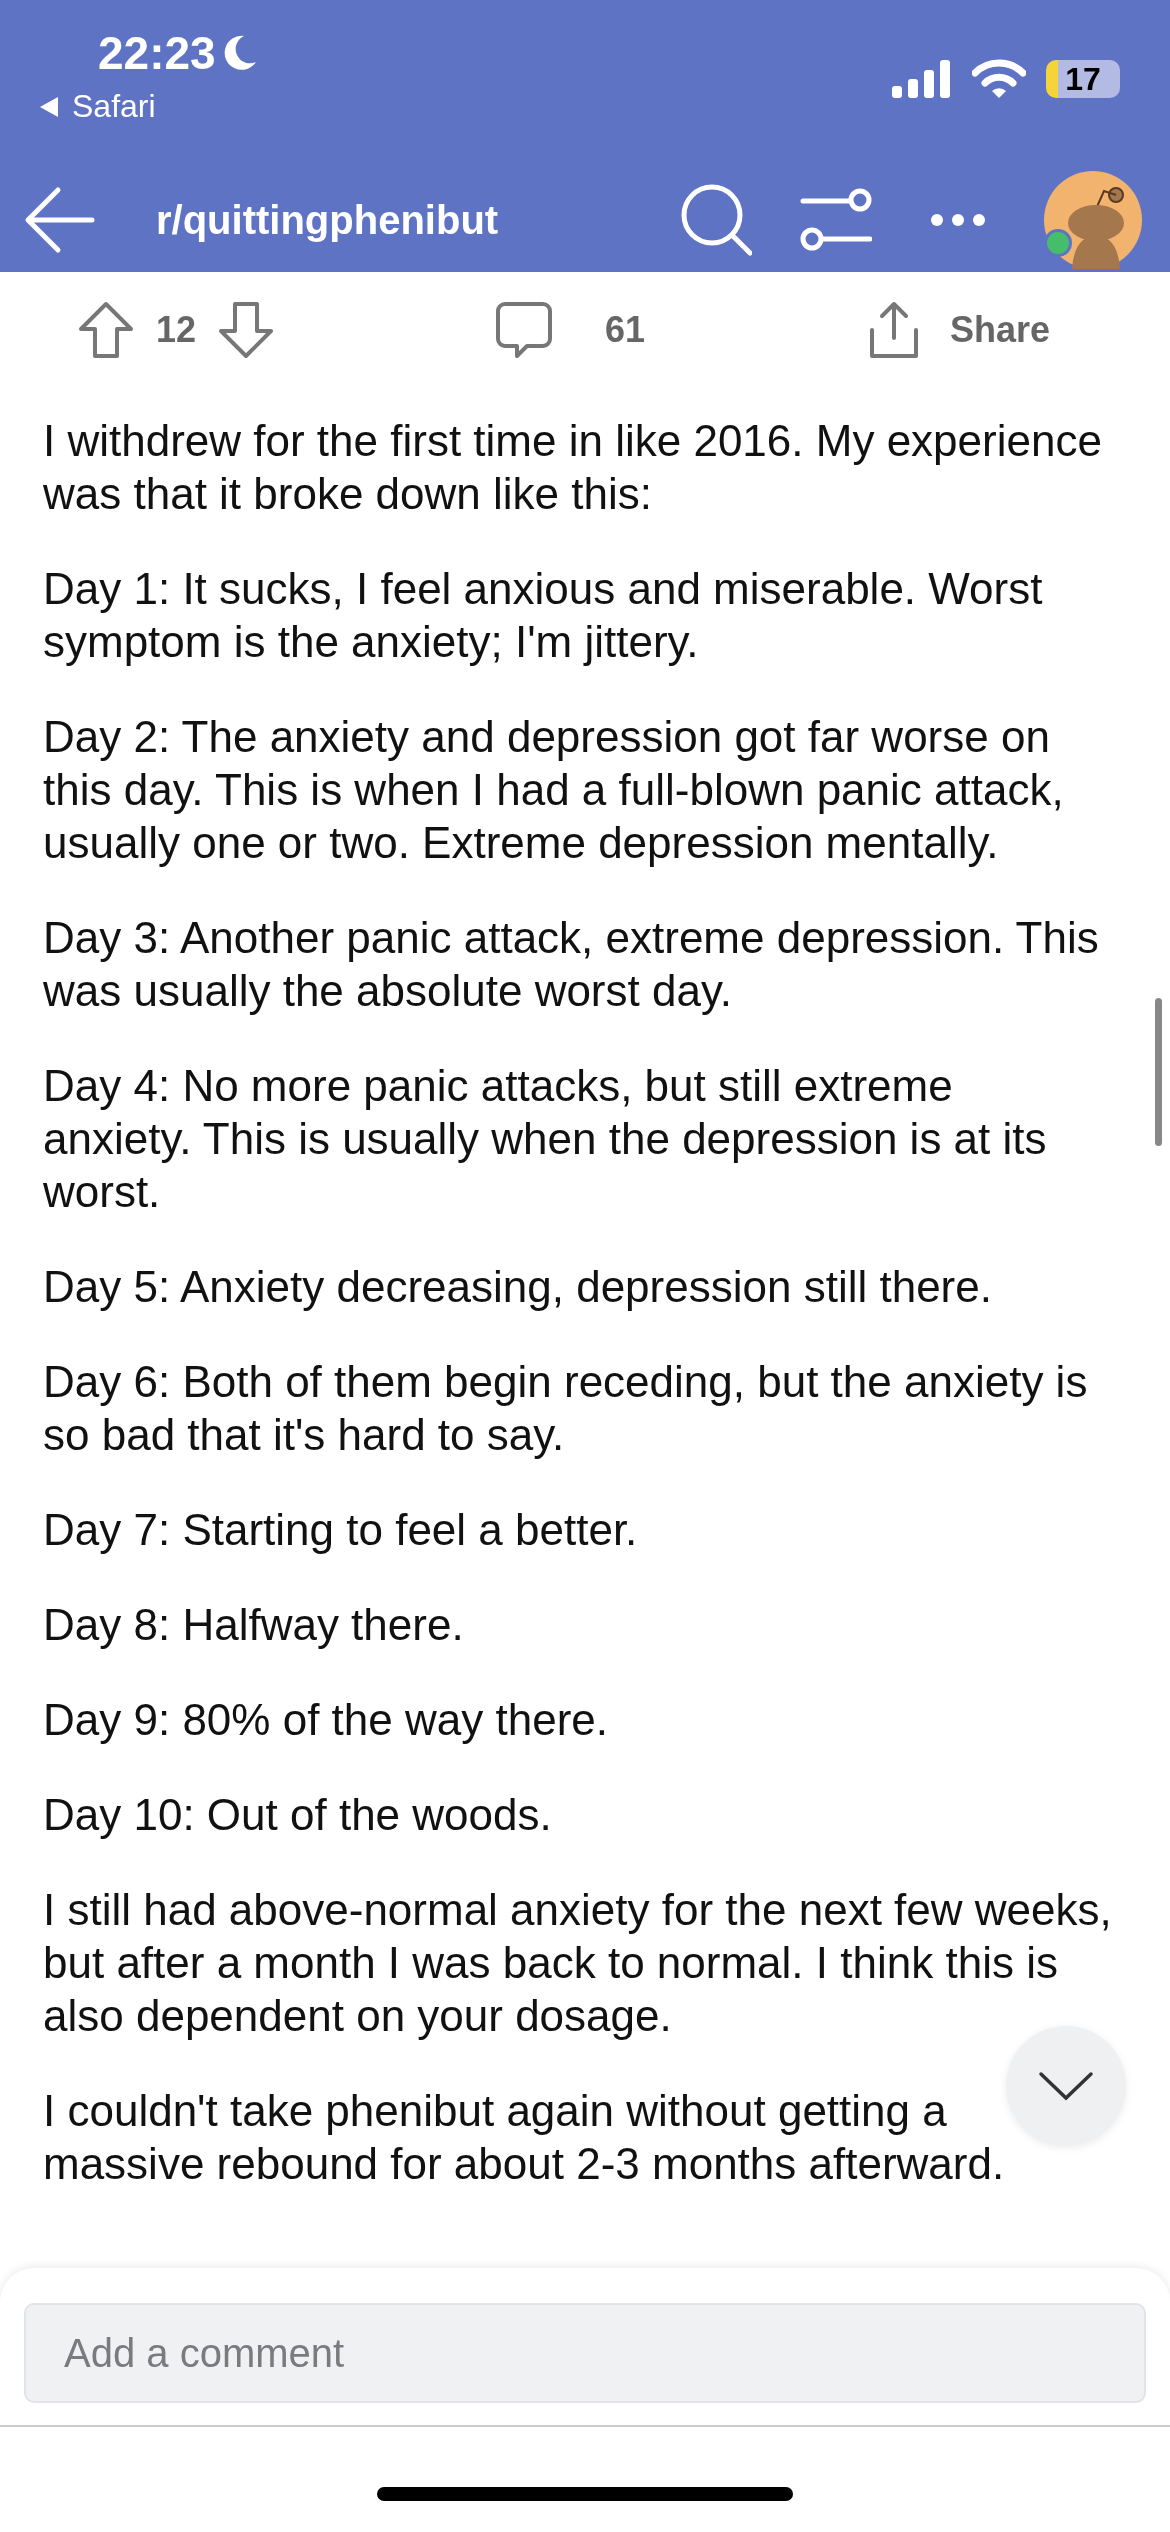  I want to click on comment-paragraph: Day 6: Both of them begin receding, but the anxiety is so bad that it's hard to say., so click(566, 1408).